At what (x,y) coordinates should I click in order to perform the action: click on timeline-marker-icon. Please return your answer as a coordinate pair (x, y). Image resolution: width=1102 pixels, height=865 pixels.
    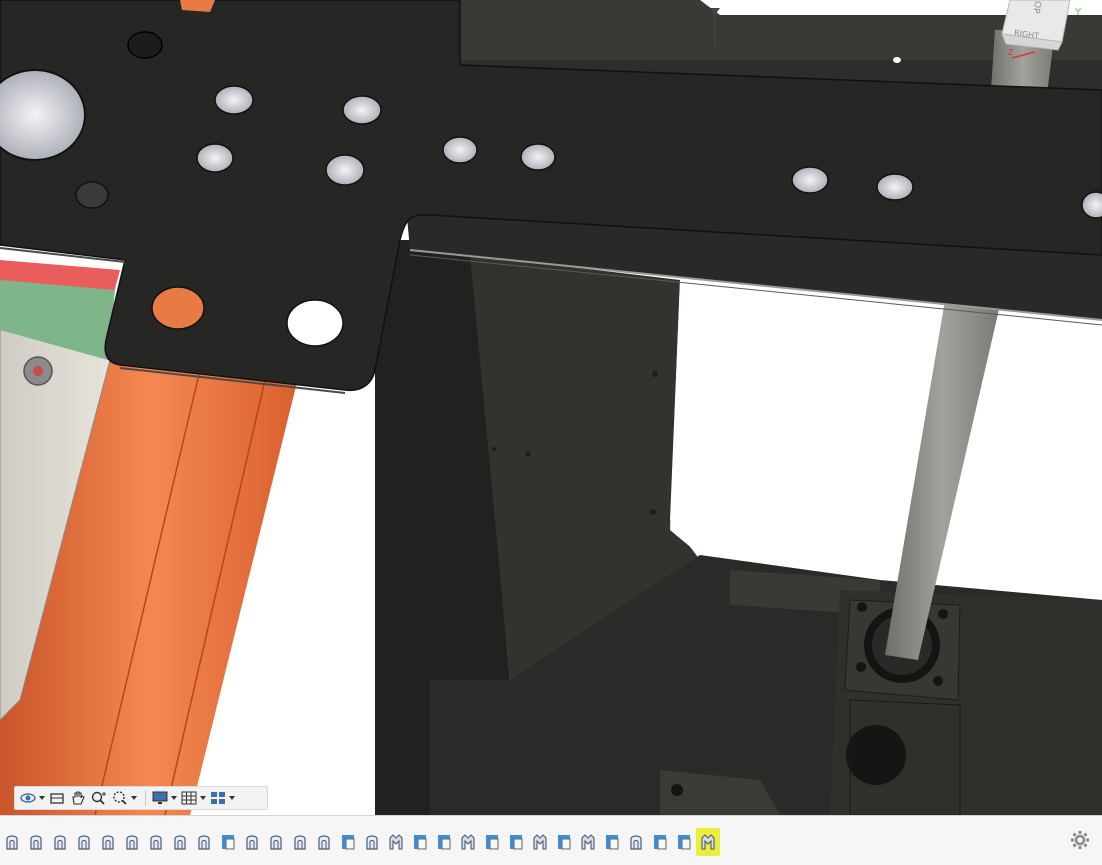
    Looking at the image, I should click on (715, 27).